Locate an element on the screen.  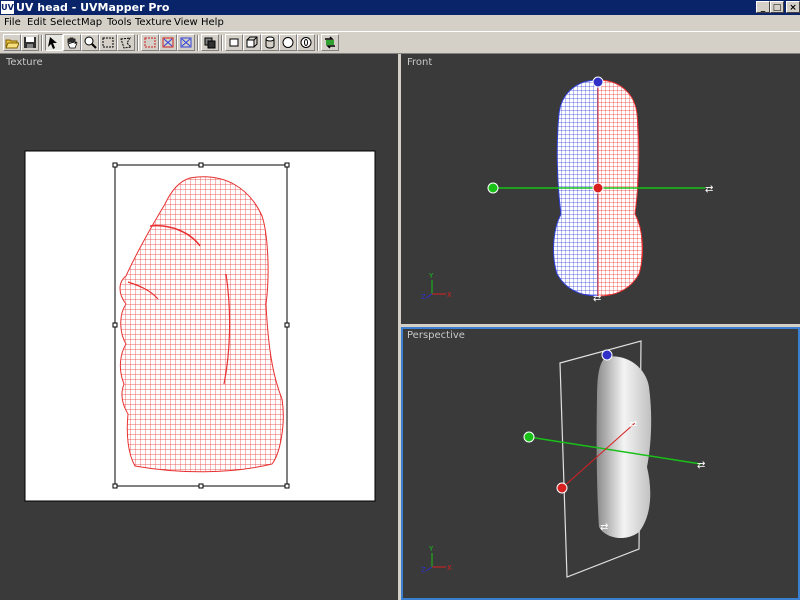
pan-hand-button is located at coordinates (72, 42).